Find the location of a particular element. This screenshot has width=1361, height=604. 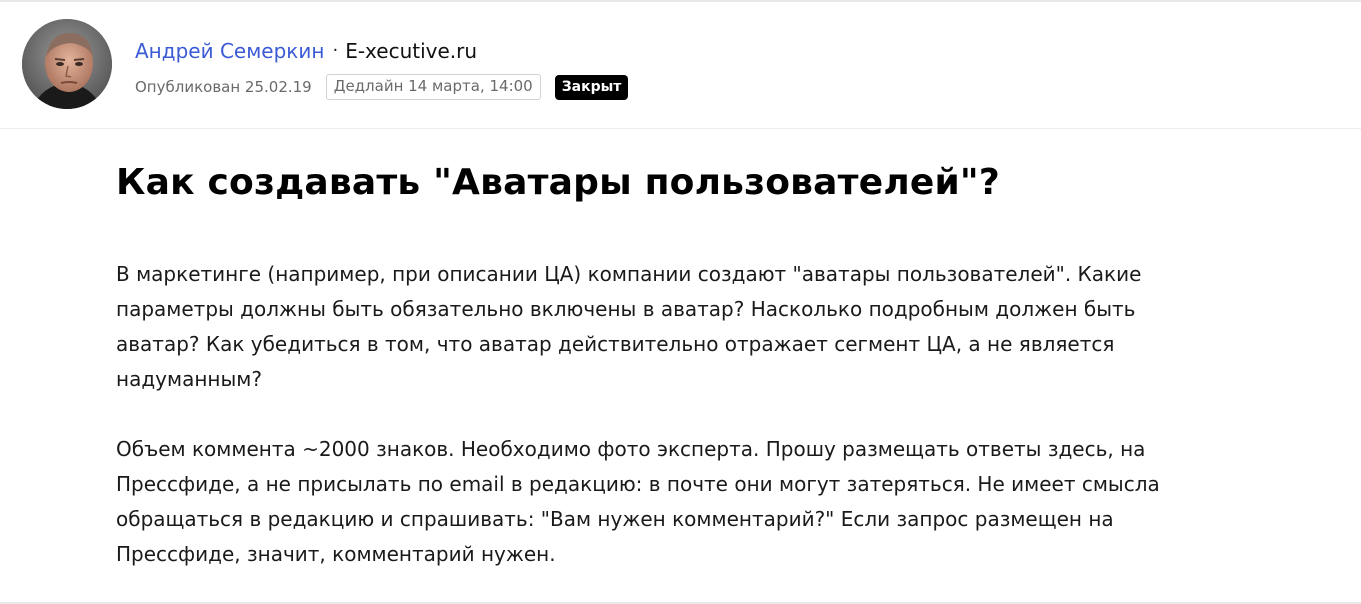

published-date: Опубликован 25.02.19 is located at coordinates (223, 87).